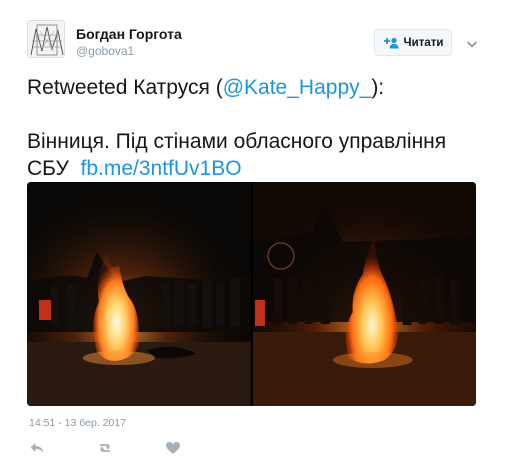 This screenshot has width=506, height=476. What do you see at coordinates (173, 448) in the screenshot?
I see `like-icon` at bounding box center [173, 448].